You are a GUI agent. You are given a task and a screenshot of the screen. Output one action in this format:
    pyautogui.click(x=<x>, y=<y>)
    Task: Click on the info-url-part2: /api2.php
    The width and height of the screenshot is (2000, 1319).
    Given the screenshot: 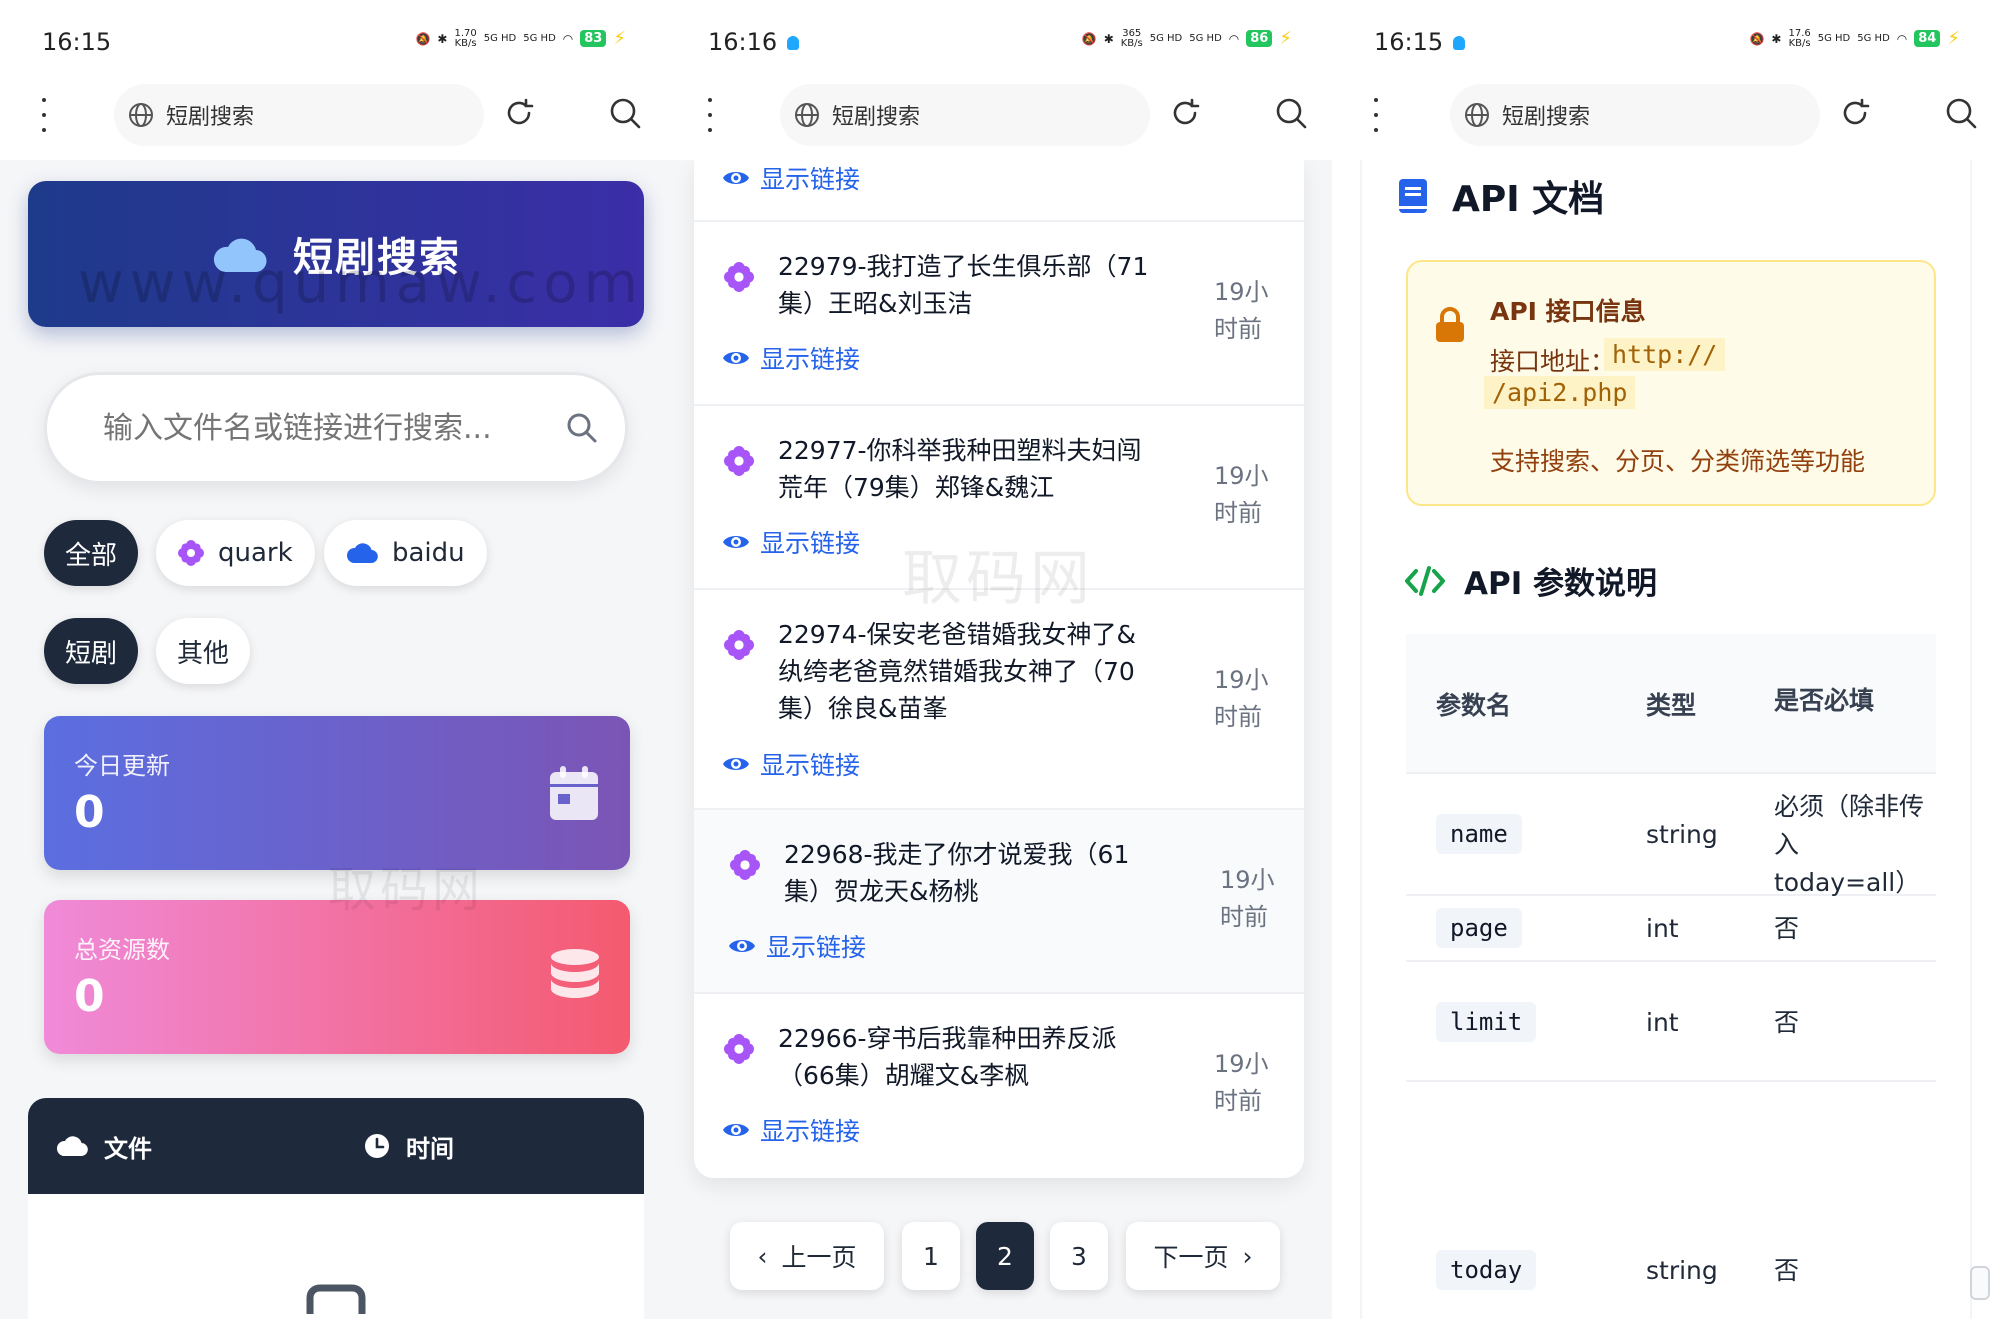 What is the action you would take?
    pyautogui.click(x=1560, y=392)
    